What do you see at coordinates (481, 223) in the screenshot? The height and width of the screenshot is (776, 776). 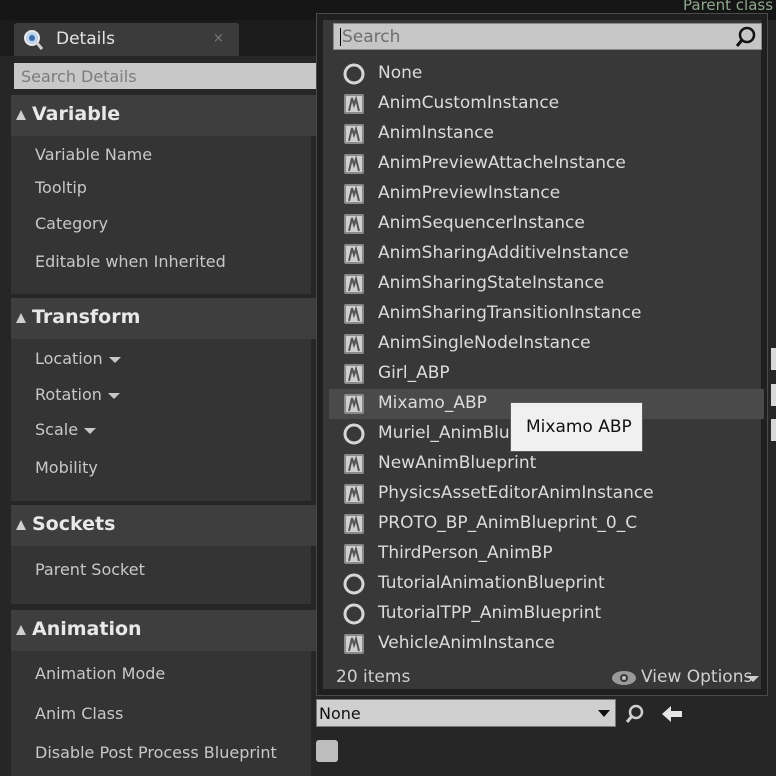 I see `class-list-item-label: AnimSequencerInstance` at bounding box center [481, 223].